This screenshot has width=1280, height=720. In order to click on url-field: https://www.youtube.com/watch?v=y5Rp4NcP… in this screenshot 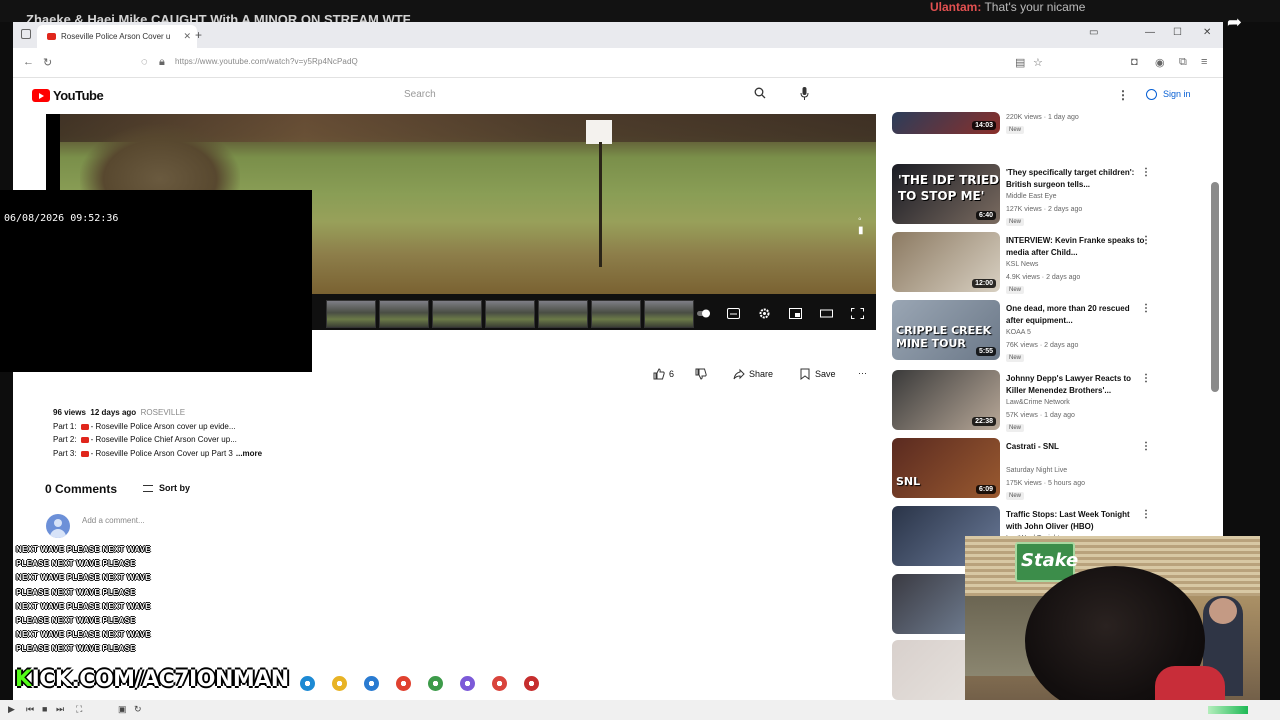, I will do `click(266, 61)`.